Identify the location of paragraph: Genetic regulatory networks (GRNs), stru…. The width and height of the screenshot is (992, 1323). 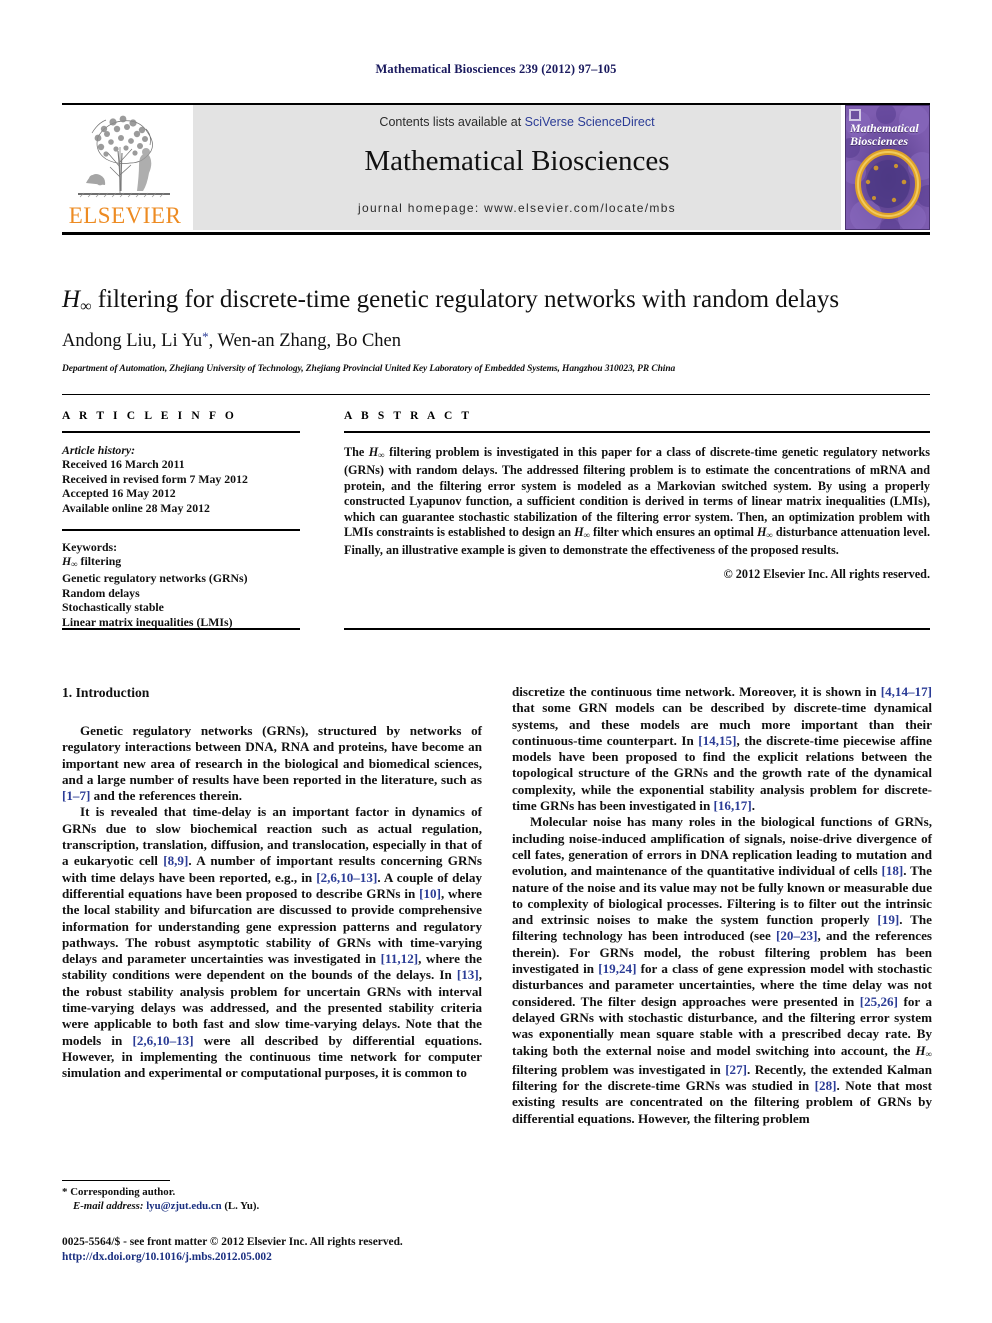
(272, 763).